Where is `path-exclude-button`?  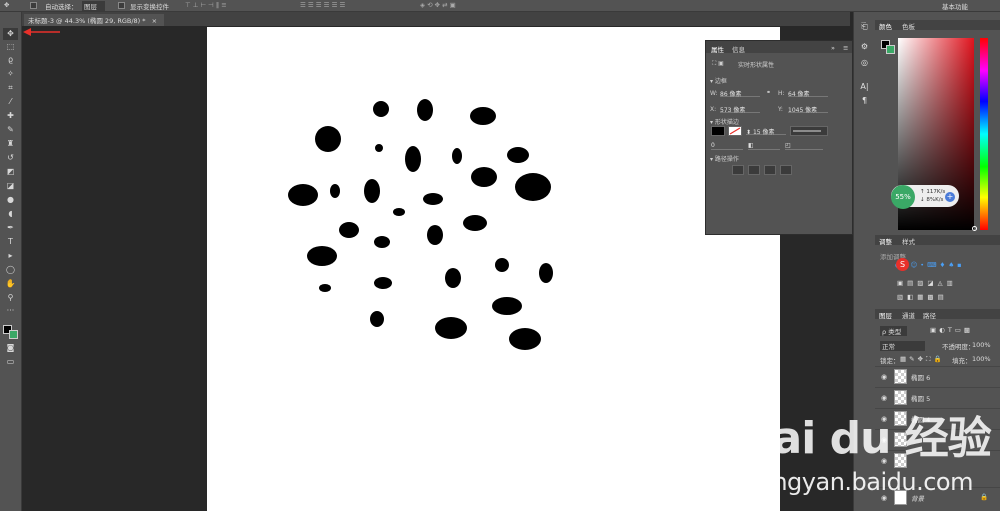 path-exclude-button is located at coordinates (786, 170).